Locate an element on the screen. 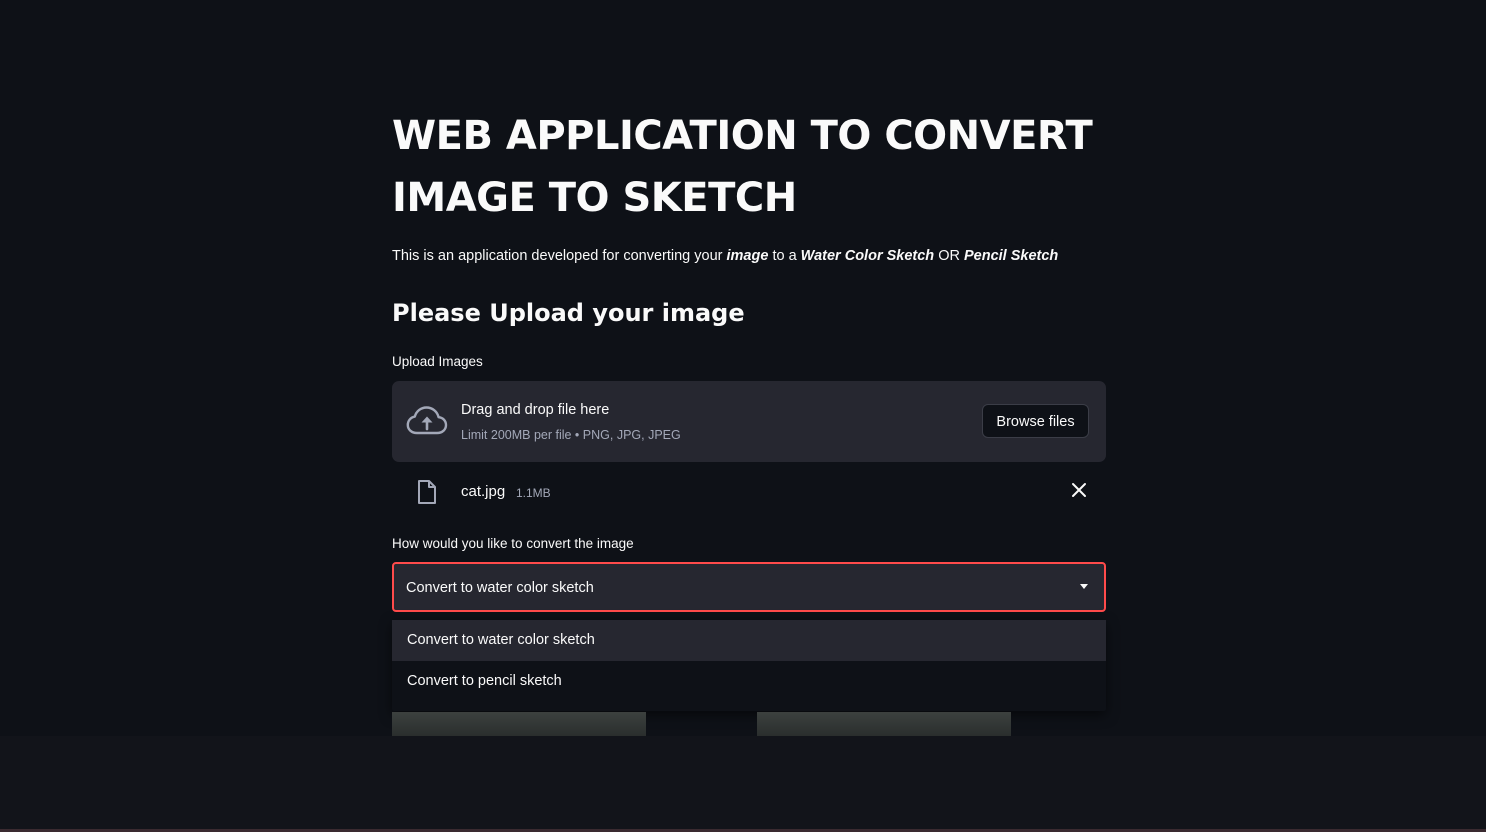  intro-emph-image: image is located at coordinates (747, 256).